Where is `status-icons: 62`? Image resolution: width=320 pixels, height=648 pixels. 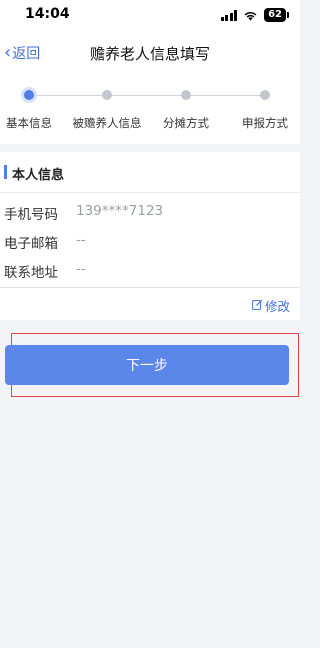 status-icons: 62 is located at coordinates (254, 15).